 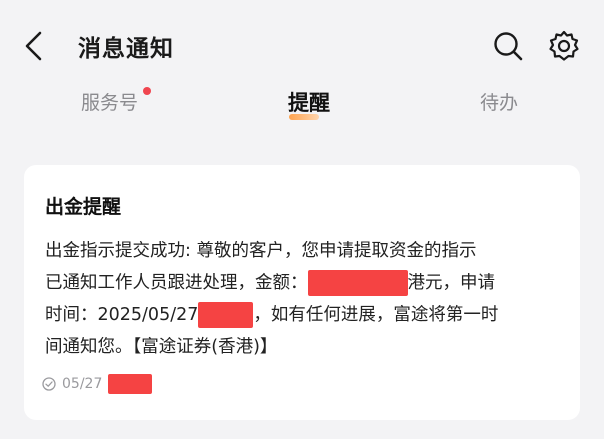 I want to click on tab-todo: 待办, so click(x=499, y=101).